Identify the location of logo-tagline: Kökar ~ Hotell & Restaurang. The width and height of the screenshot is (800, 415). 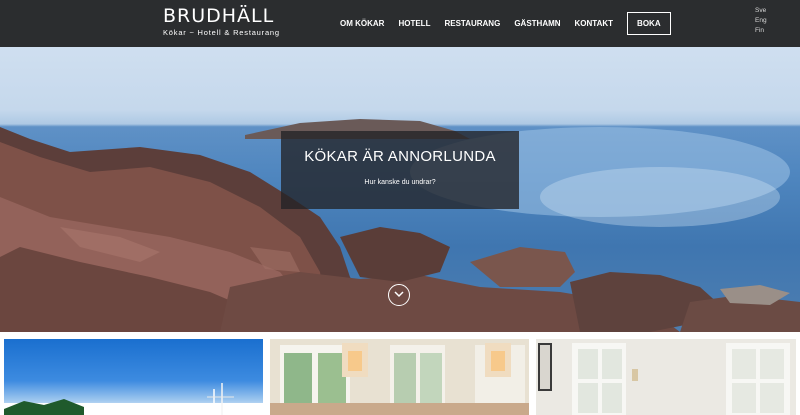
(221, 32).